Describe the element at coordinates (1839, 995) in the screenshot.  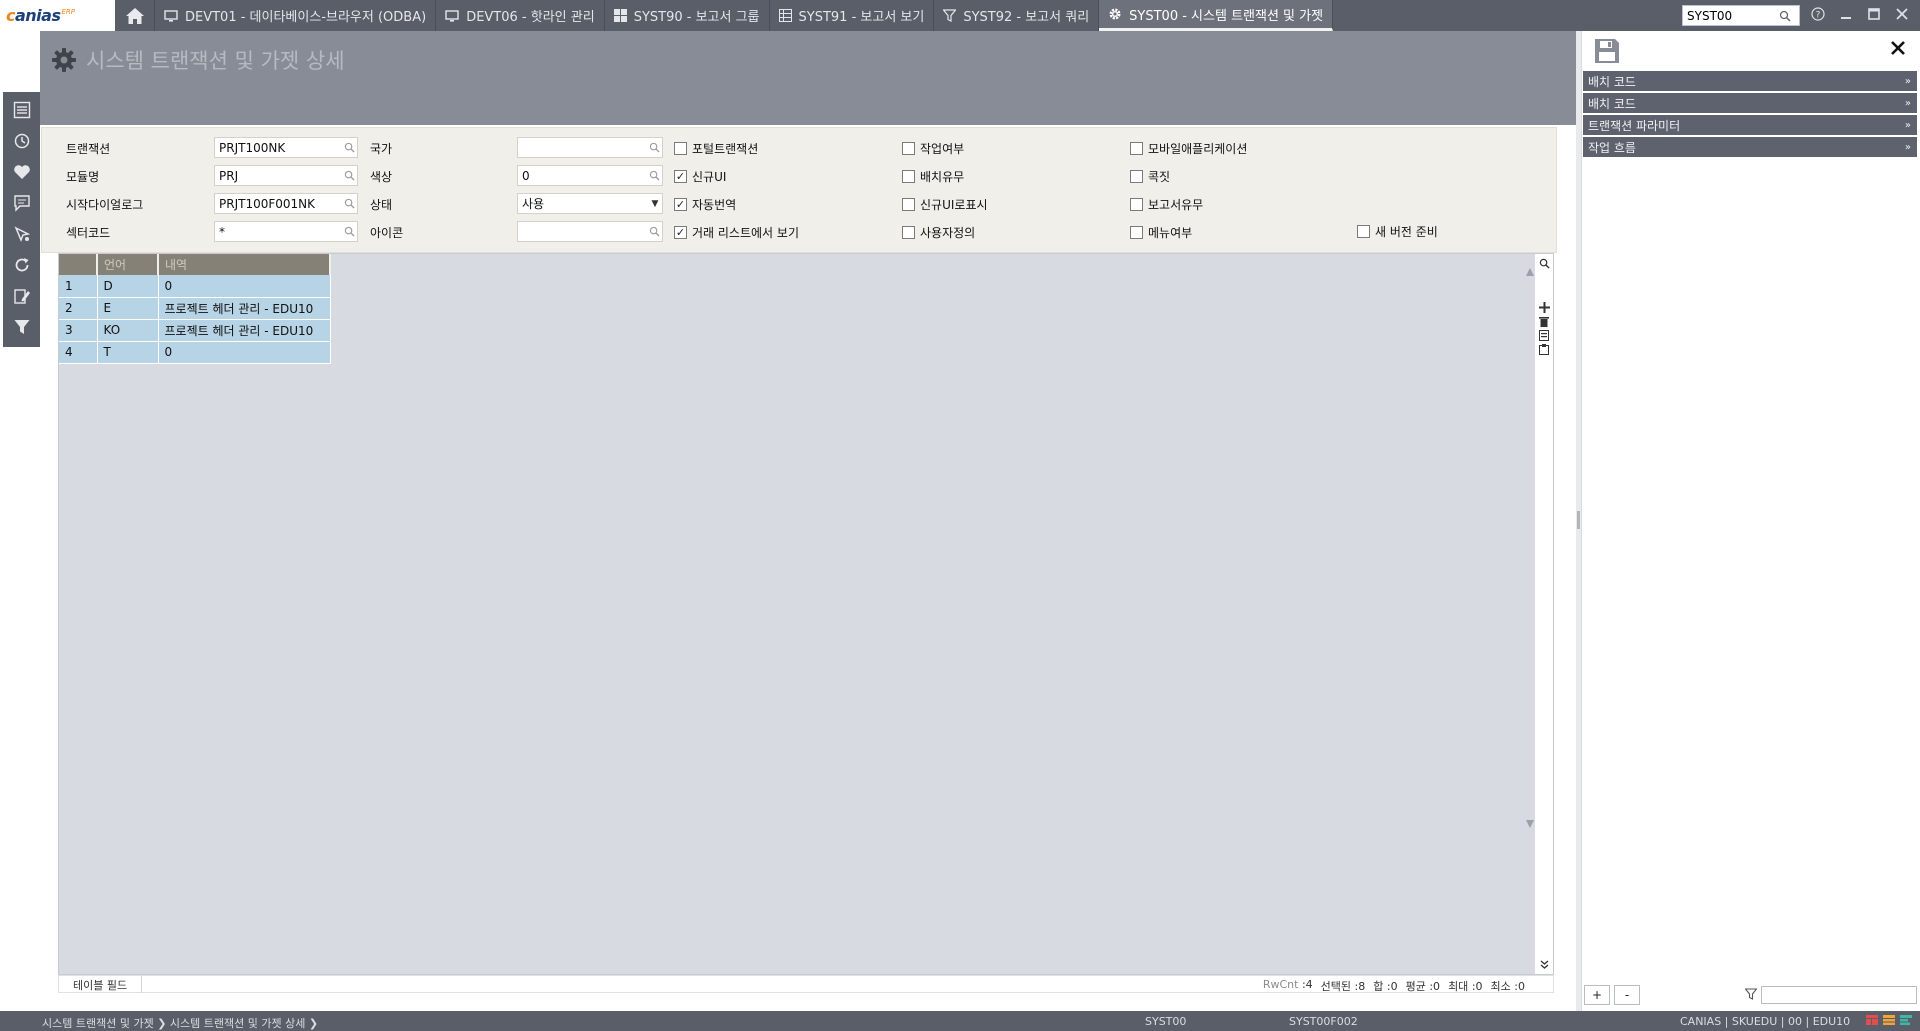
I see `filter-input` at that location.